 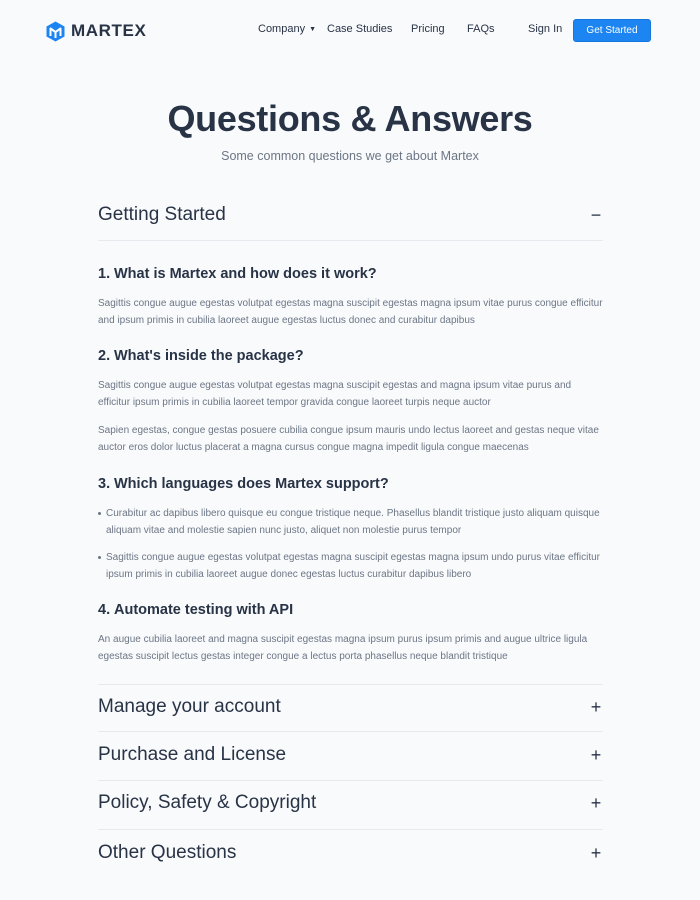 I want to click on logo-icon, so click(x=55, y=31).